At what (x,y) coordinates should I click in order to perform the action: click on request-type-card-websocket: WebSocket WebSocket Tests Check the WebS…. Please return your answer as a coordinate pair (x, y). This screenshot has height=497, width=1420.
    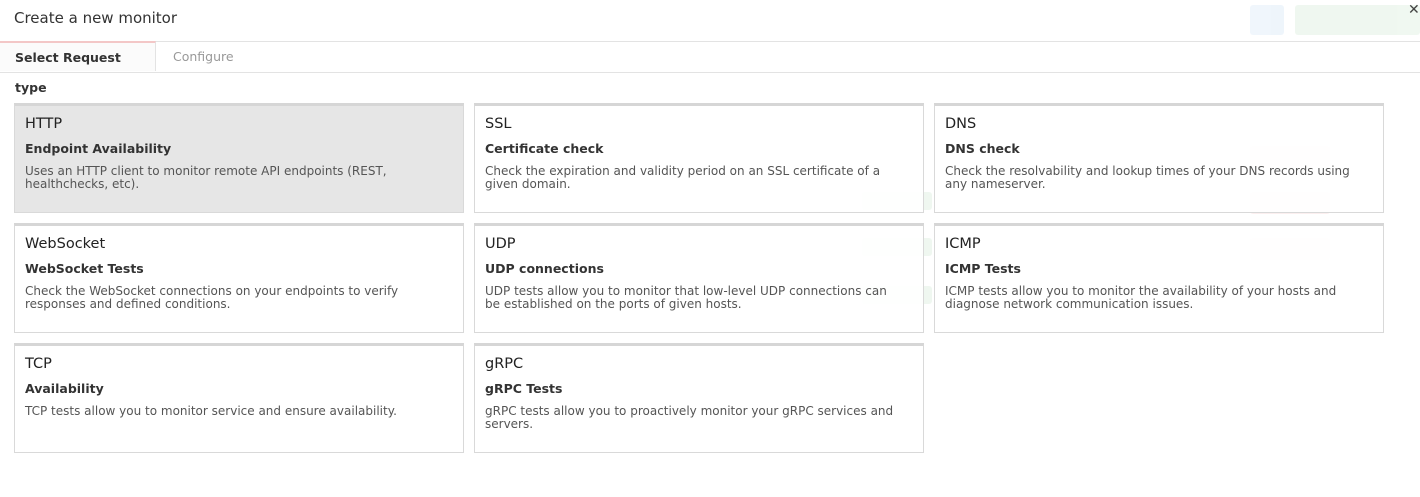
    Looking at the image, I should click on (239, 278).